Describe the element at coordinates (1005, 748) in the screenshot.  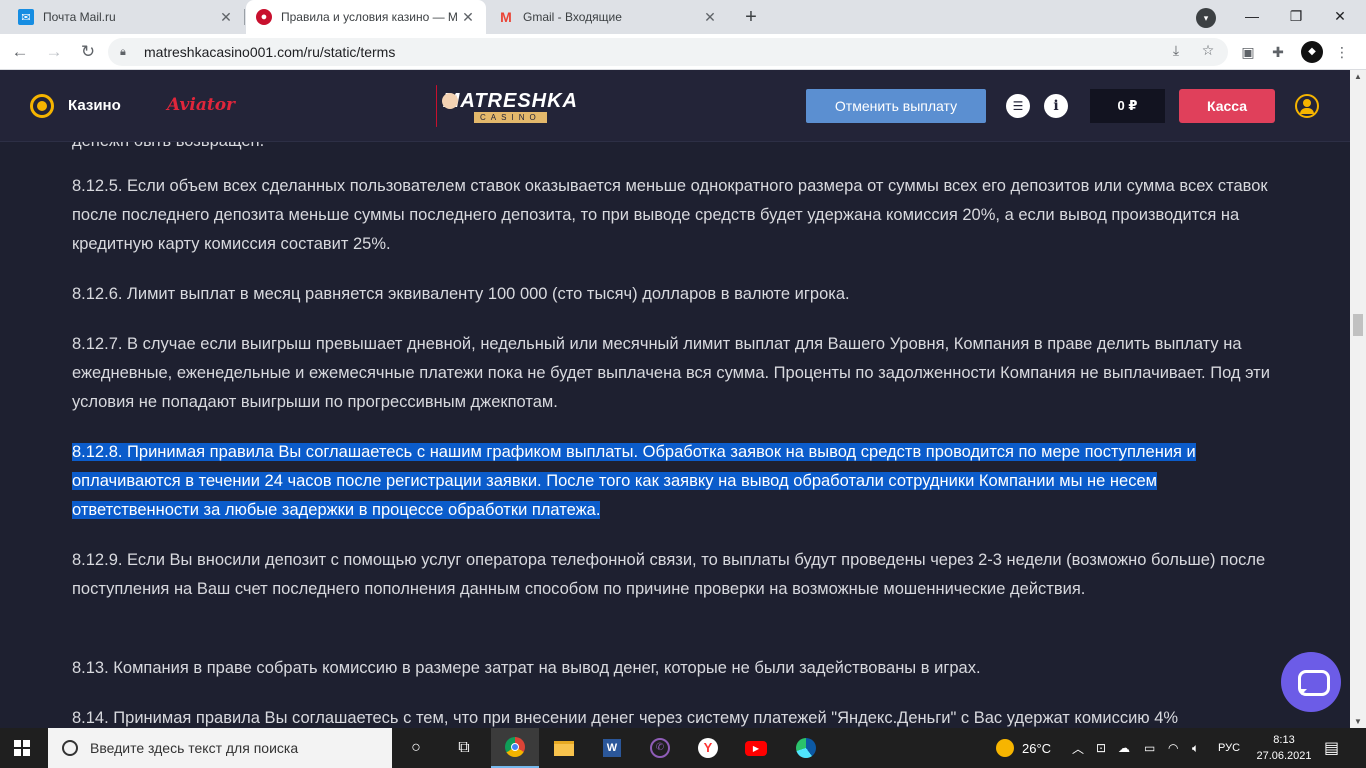
I see `sun-icon` at that location.